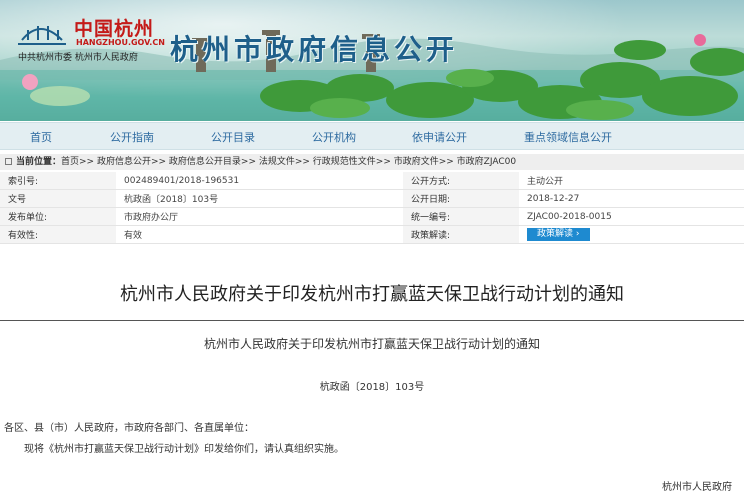 The height and width of the screenshot is (493, 744). What do you see at coordinates (78, 58) in the screenshot?
I see `logo-subtitle: 中共杭州市委 杭州市人民政府` at bounding box center [78, 58].